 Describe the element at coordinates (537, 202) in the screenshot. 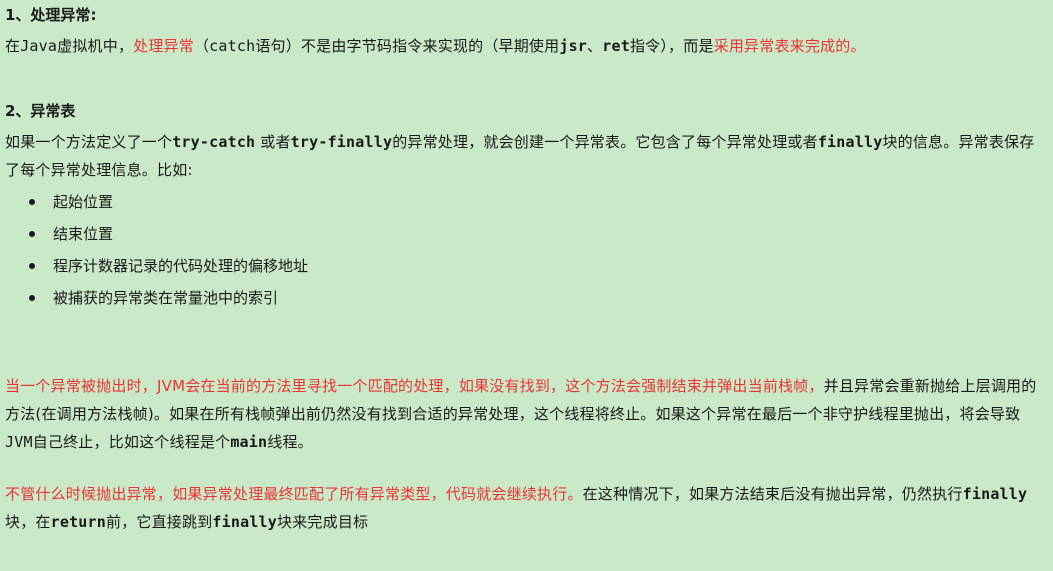

I see `list-item: 起始位置` at that location.